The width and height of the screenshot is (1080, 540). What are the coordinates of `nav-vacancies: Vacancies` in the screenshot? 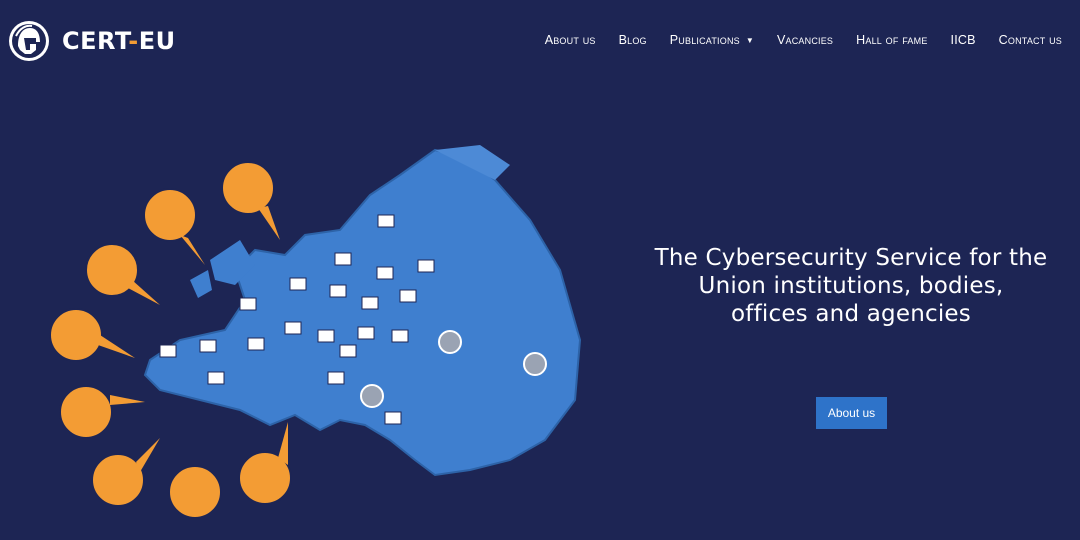 It's located at (805, 40).